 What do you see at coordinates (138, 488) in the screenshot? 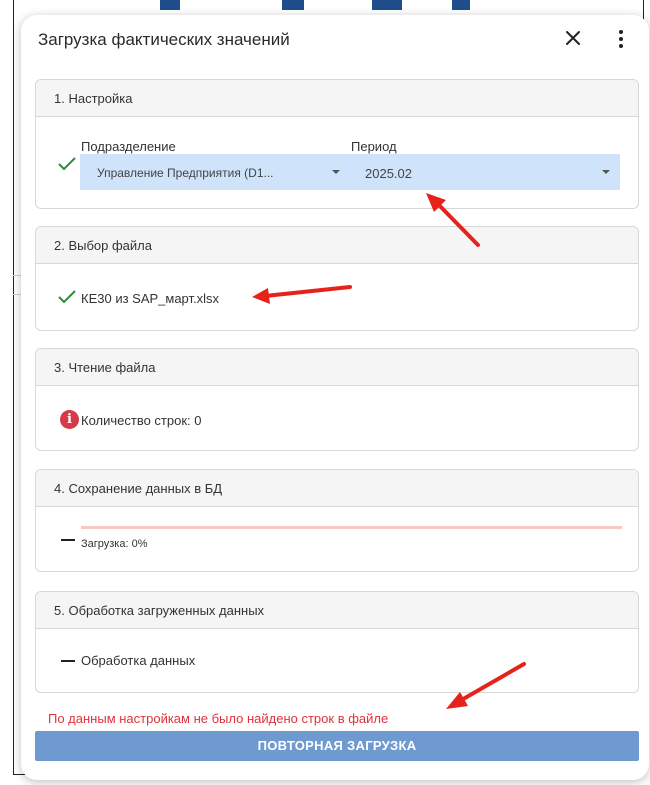
I see `step-save-title: 4. Сохранение данных в БД` at bounding box center [138, 488].